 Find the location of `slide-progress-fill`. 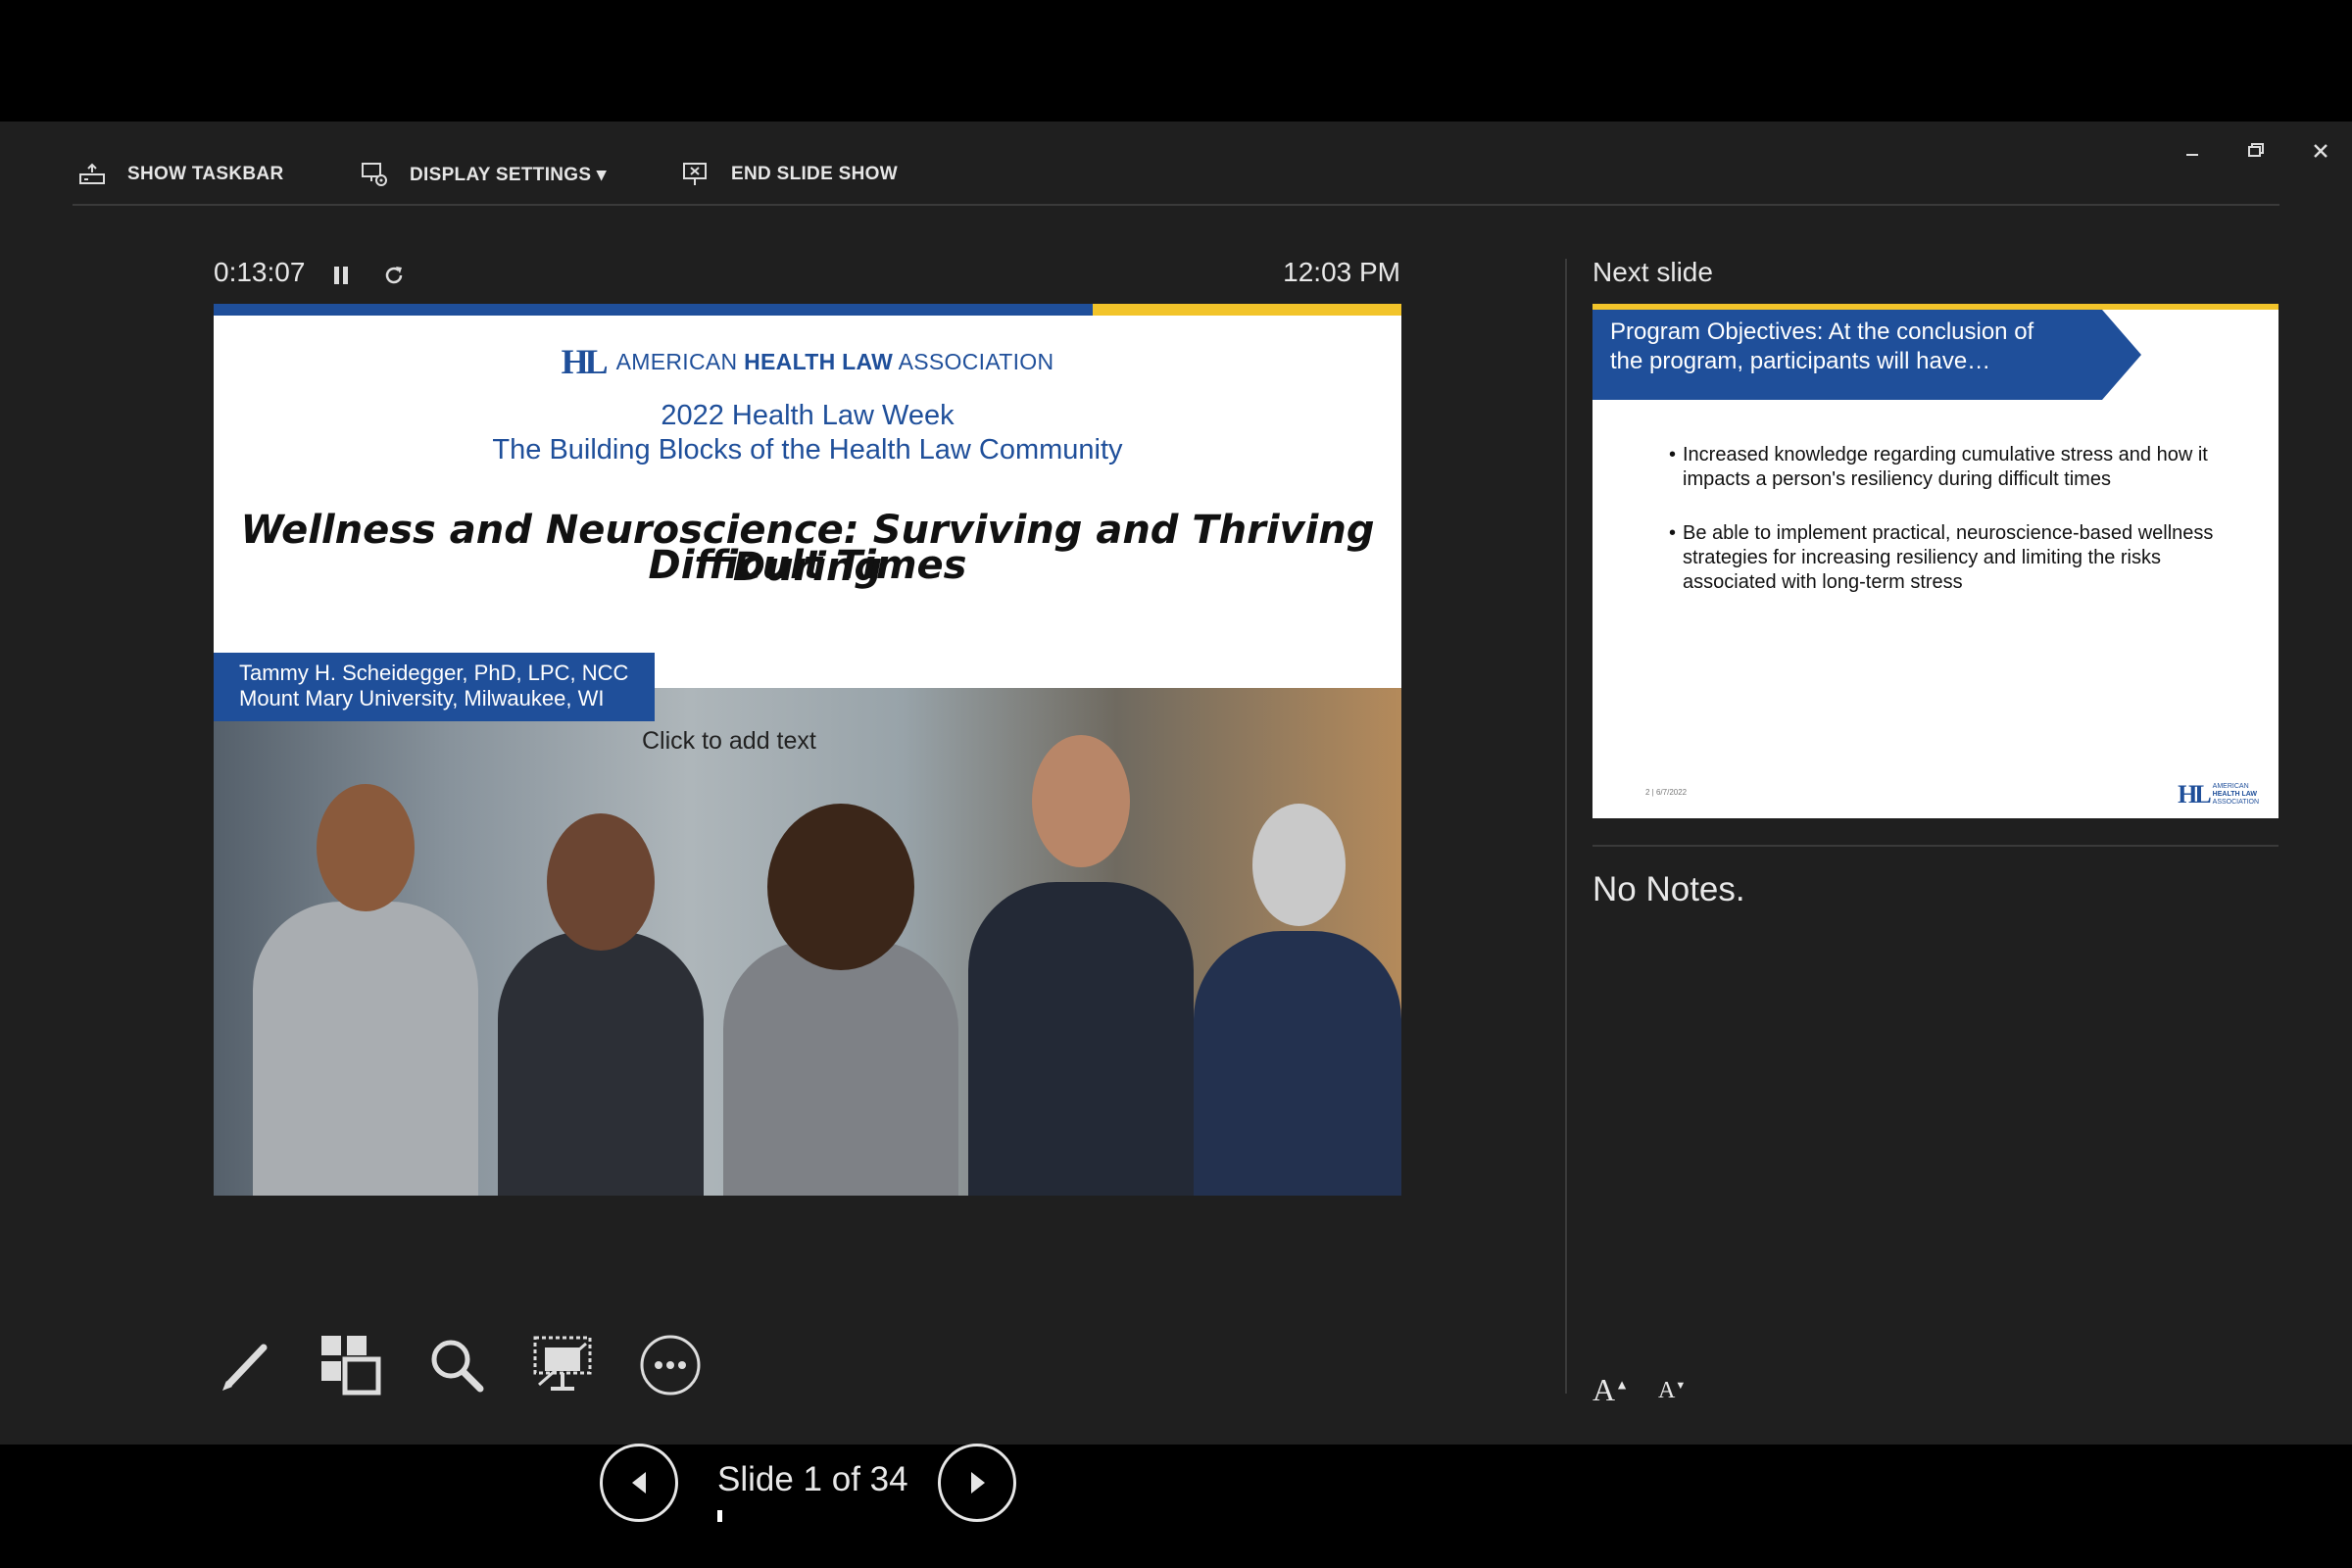

slide-progress-fill is located at coordinates (720, 1516).